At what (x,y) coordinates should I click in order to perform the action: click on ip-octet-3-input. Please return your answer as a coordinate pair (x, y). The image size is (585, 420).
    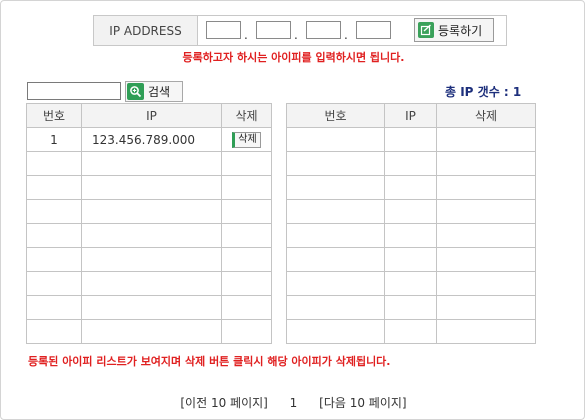
    Looking at the image, I should click on (323, 30).